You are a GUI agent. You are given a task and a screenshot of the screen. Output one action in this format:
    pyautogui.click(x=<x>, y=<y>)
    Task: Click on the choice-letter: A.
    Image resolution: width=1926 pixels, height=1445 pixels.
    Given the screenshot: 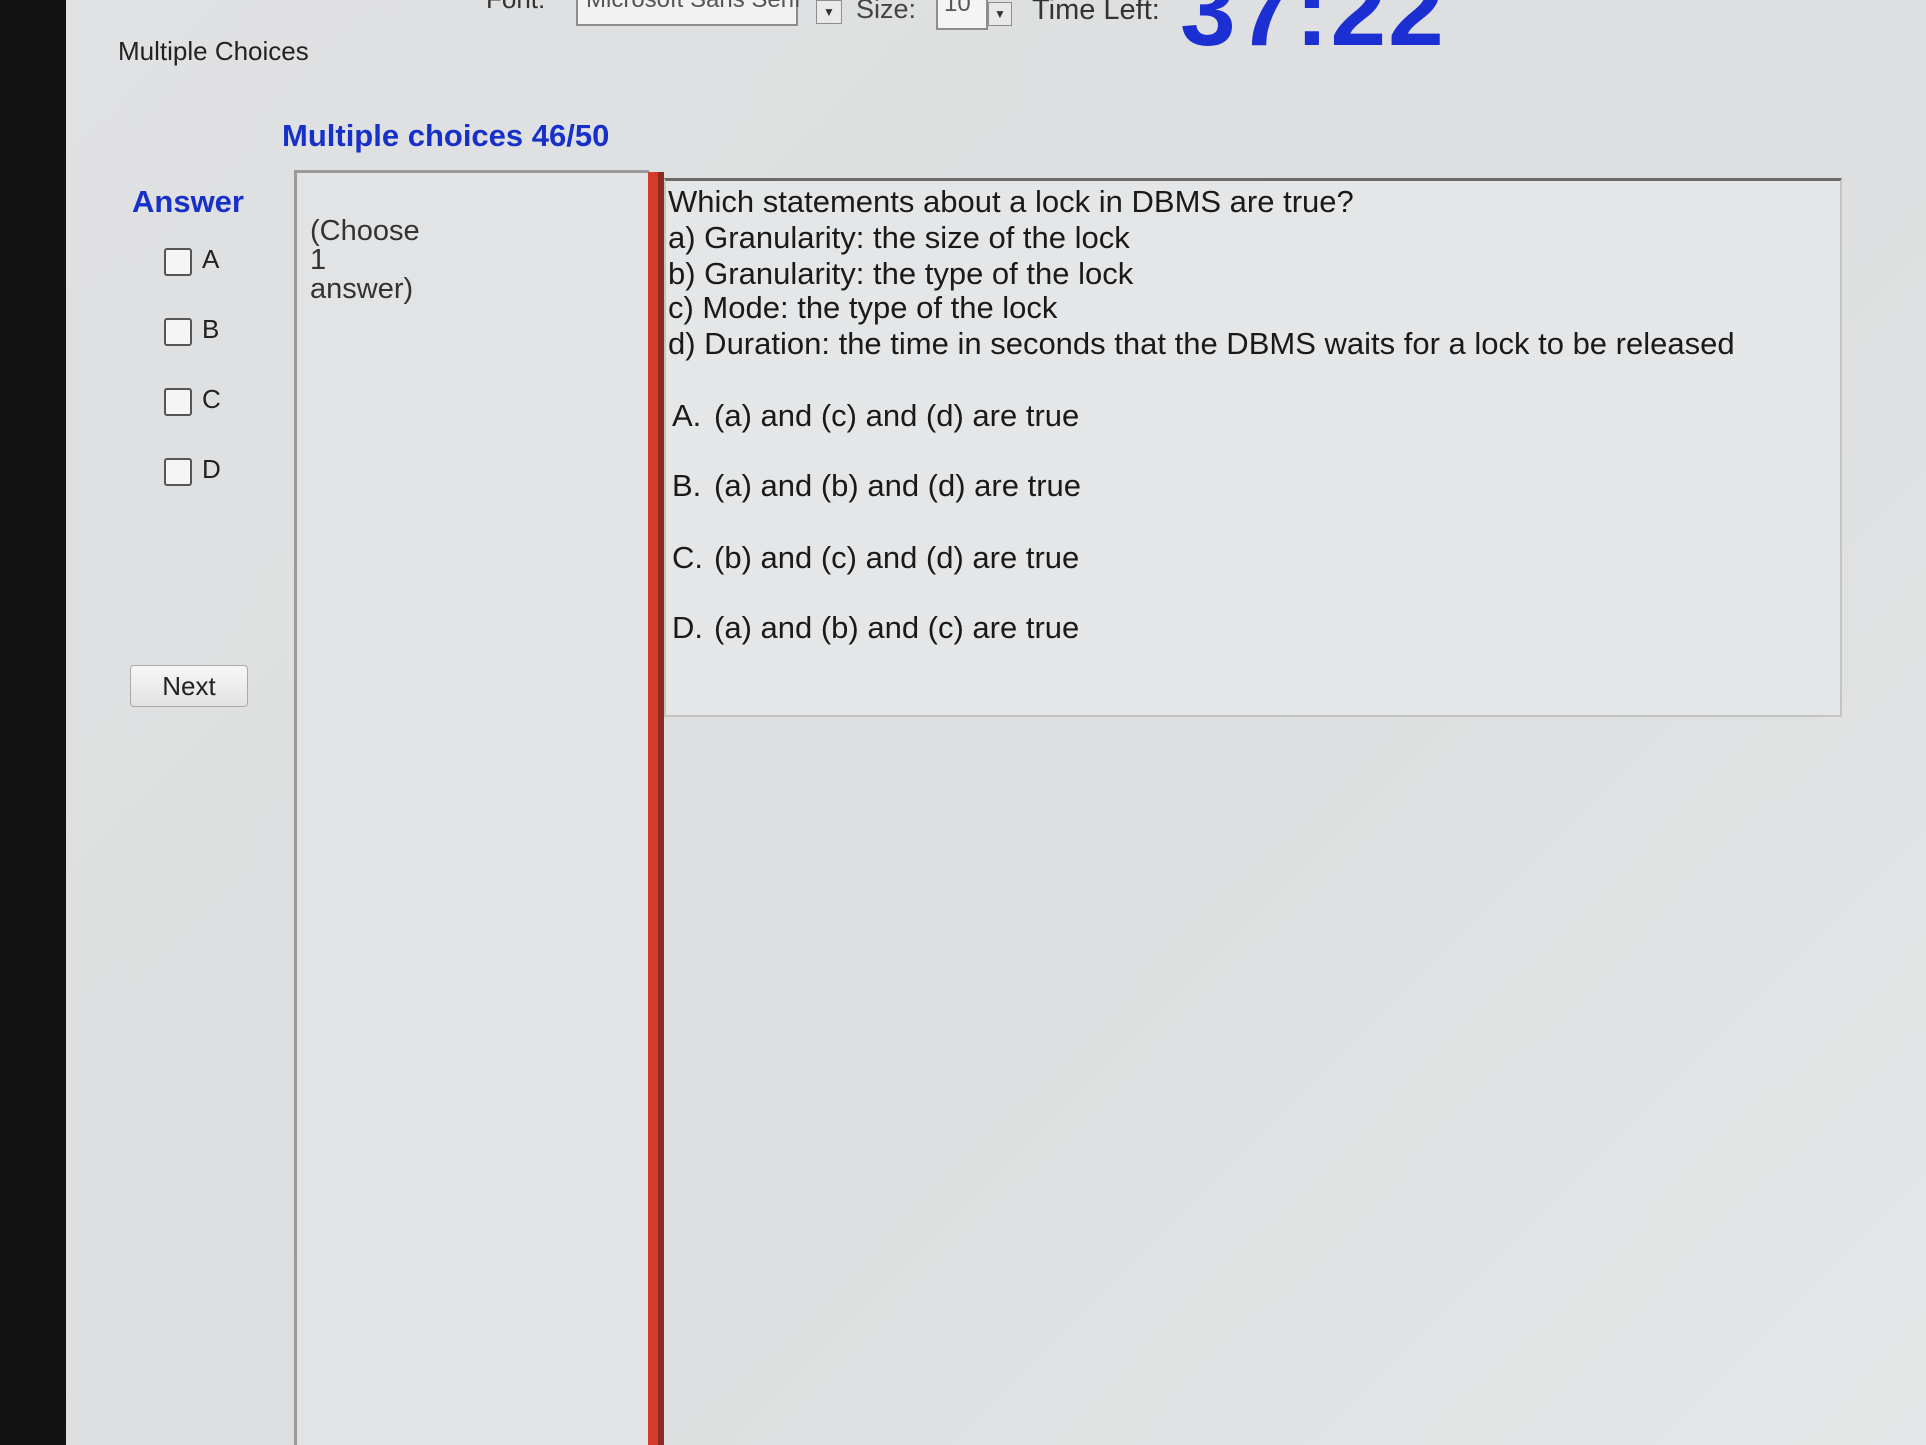 What is the action you would take?
    pyautogui.click(x=687, y=415)
    